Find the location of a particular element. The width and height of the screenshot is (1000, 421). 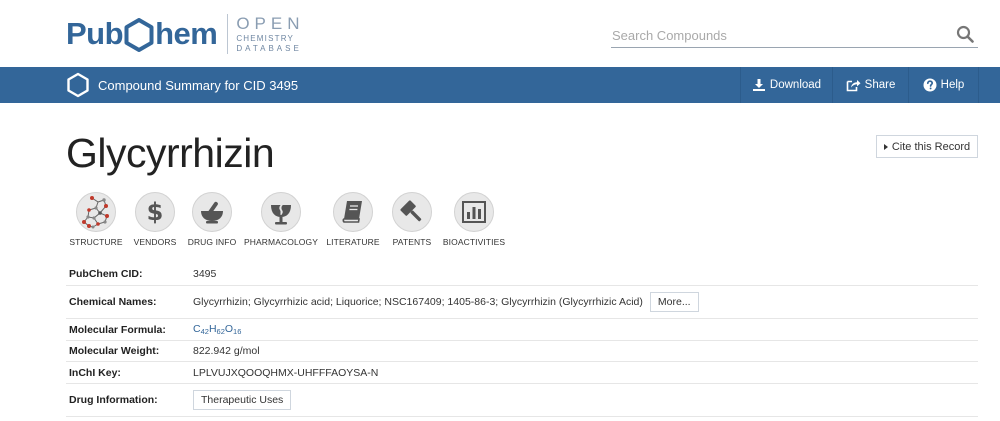

section-bioactivities: BIOACTIVITIES is located at coordinates (474, 219).